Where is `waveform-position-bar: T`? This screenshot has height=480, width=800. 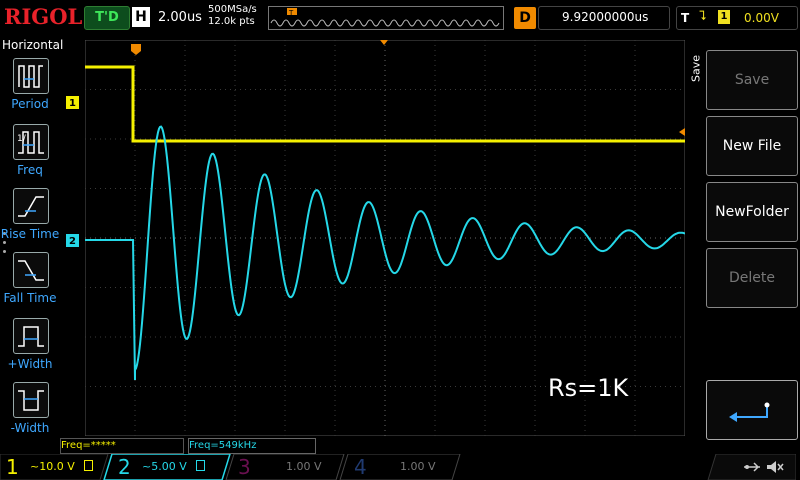 waveform-position-bar: T is located at coordinates (386, 18).